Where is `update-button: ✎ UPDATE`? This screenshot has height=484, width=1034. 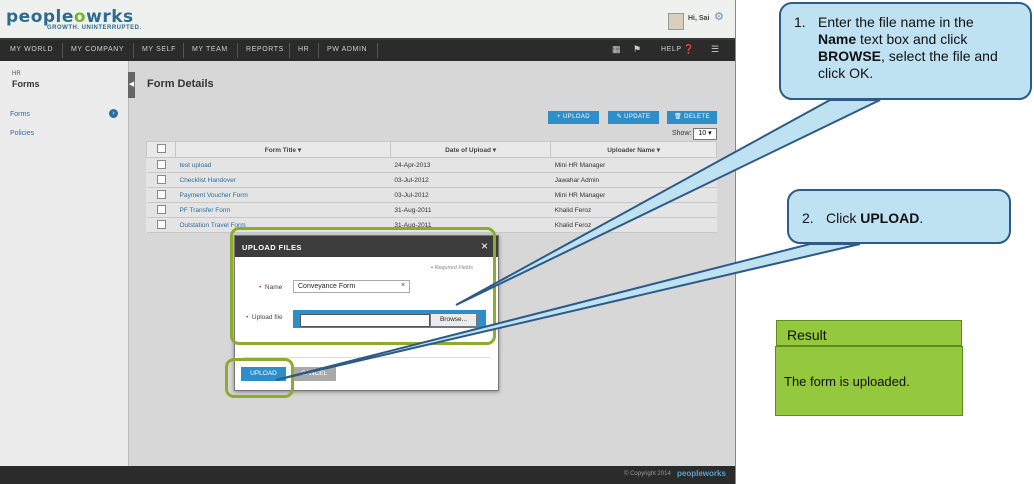 update-button: ✎ UPDATE is located at coordinates (633, 117).